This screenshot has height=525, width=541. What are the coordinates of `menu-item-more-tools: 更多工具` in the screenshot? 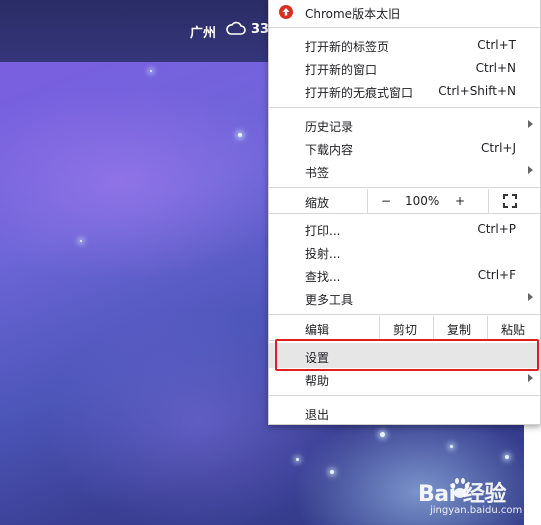 It's located at (404, 298).